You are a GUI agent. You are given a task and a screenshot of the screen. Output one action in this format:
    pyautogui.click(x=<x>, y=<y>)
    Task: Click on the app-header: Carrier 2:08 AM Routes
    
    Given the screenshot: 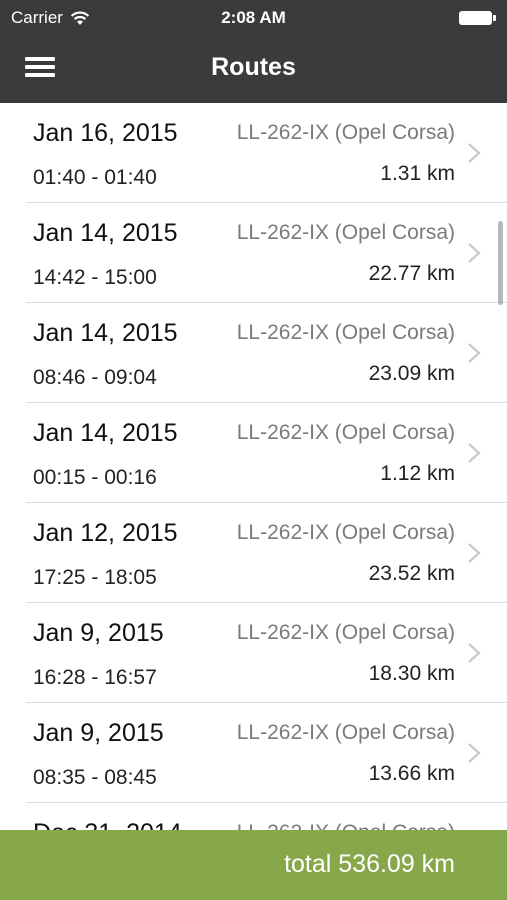 What is the action you would take?
    pyautogui.click(x=253, y=51)
    